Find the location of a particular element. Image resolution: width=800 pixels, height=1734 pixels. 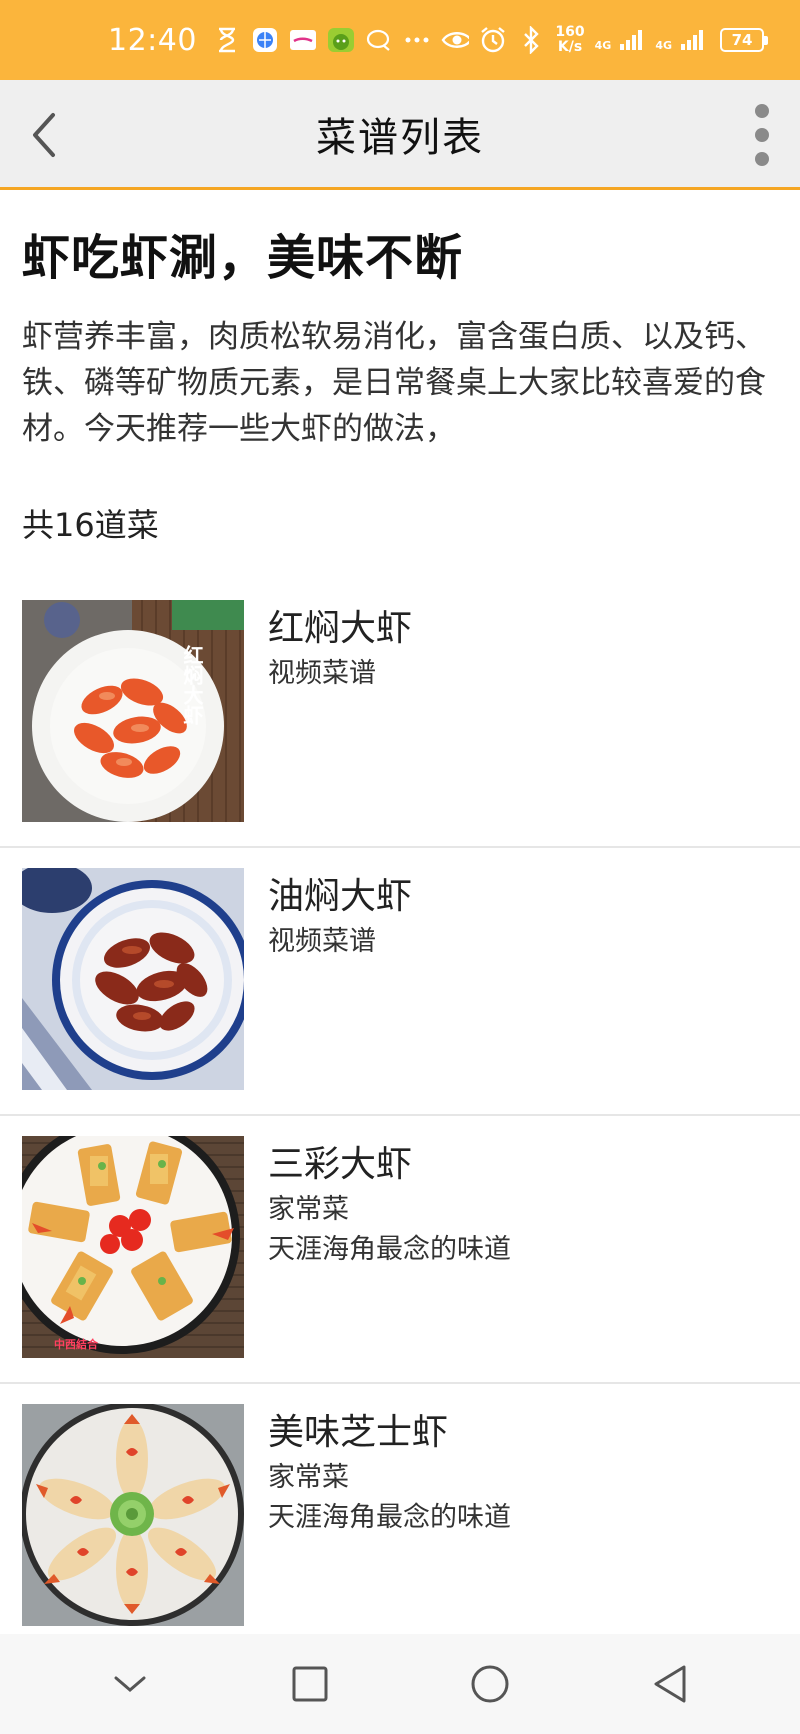

network-speed: 160 K/s is located at coordinates (569, 40).